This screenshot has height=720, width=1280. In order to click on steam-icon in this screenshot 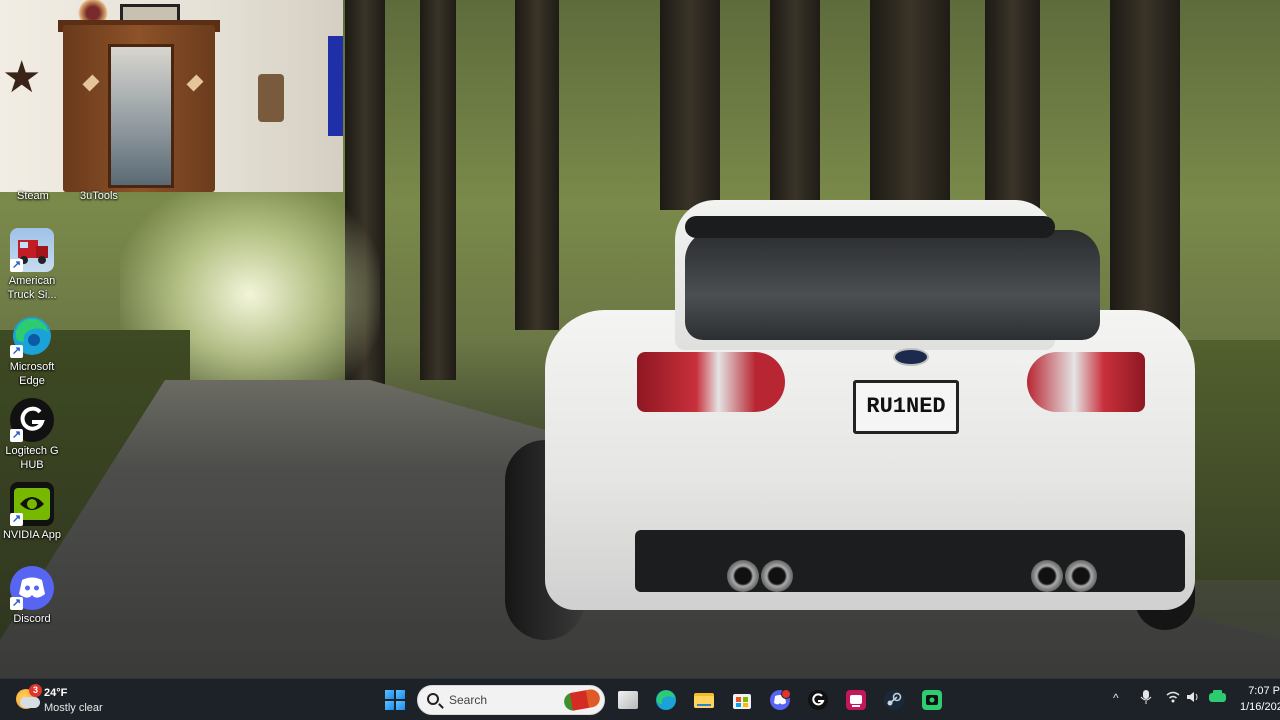, I will do `click(894, 700)`.